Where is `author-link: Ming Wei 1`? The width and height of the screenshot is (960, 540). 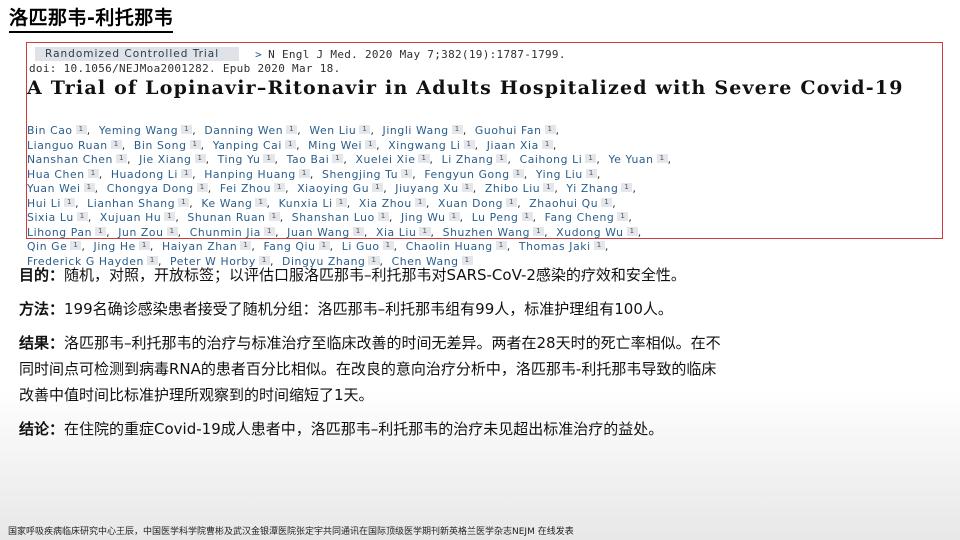
author-link: Ming Wei 1 is located at coordinates (342, 145).